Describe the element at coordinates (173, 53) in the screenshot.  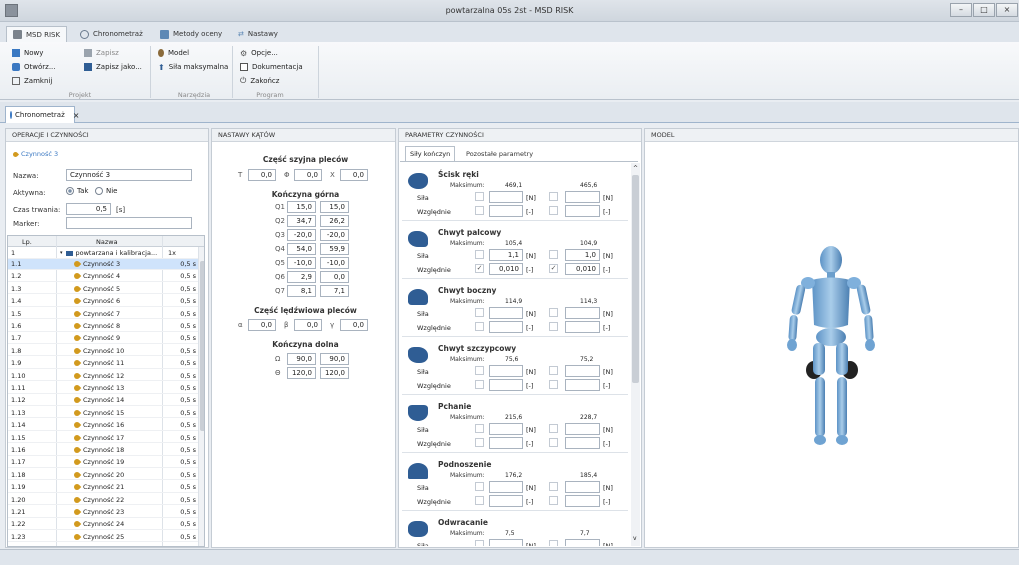
I see `model-button: Model` at that location.